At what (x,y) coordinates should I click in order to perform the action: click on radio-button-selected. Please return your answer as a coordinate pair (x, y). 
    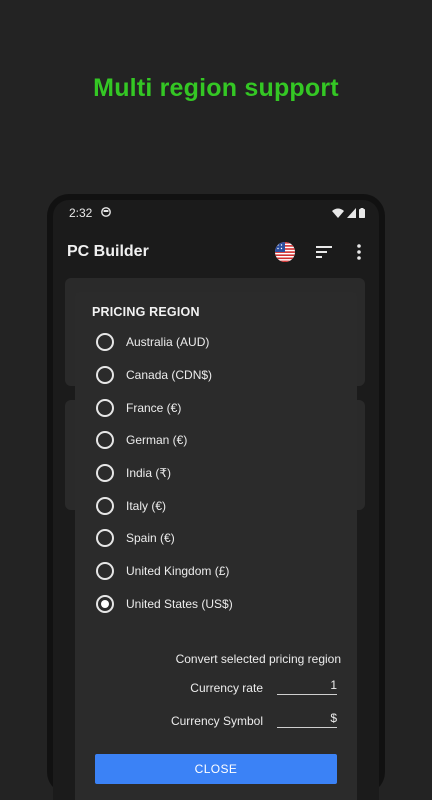
    Looking at the image, I should click on (105, 603).